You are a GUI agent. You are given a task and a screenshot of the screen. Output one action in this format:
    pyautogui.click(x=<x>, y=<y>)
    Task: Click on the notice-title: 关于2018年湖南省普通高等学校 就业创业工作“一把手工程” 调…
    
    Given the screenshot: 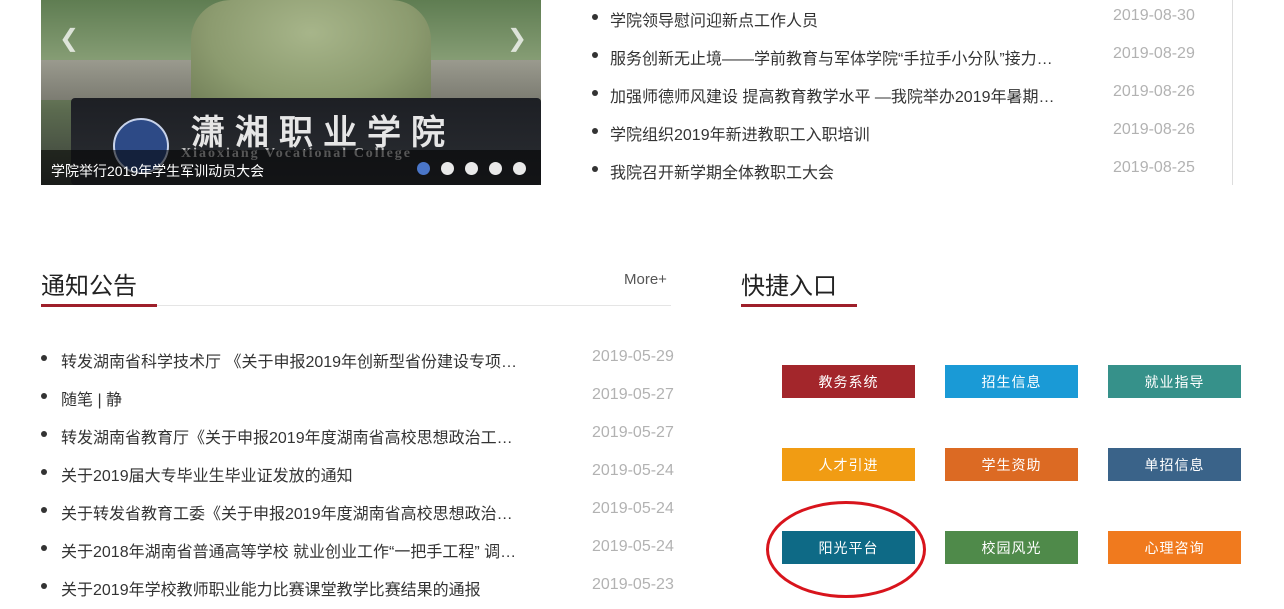 What is the action you would take?
    pyautogui.click(x=303, y=550)
    